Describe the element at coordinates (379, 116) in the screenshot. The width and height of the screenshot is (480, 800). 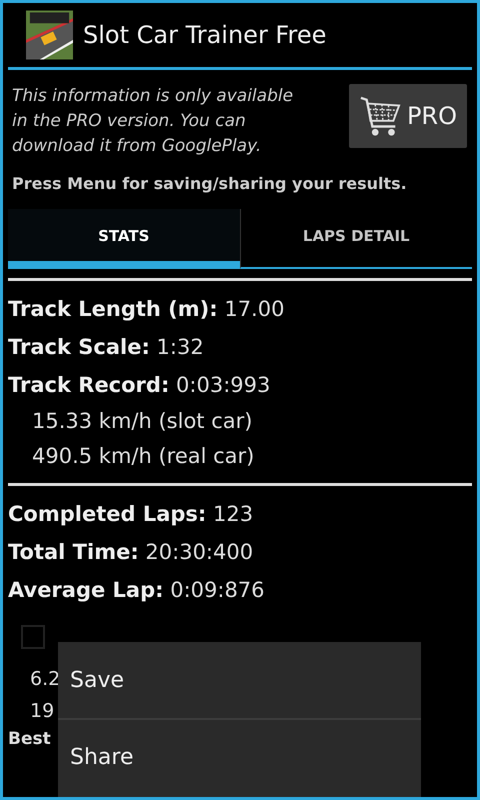
I see `cart-icon` at that location.